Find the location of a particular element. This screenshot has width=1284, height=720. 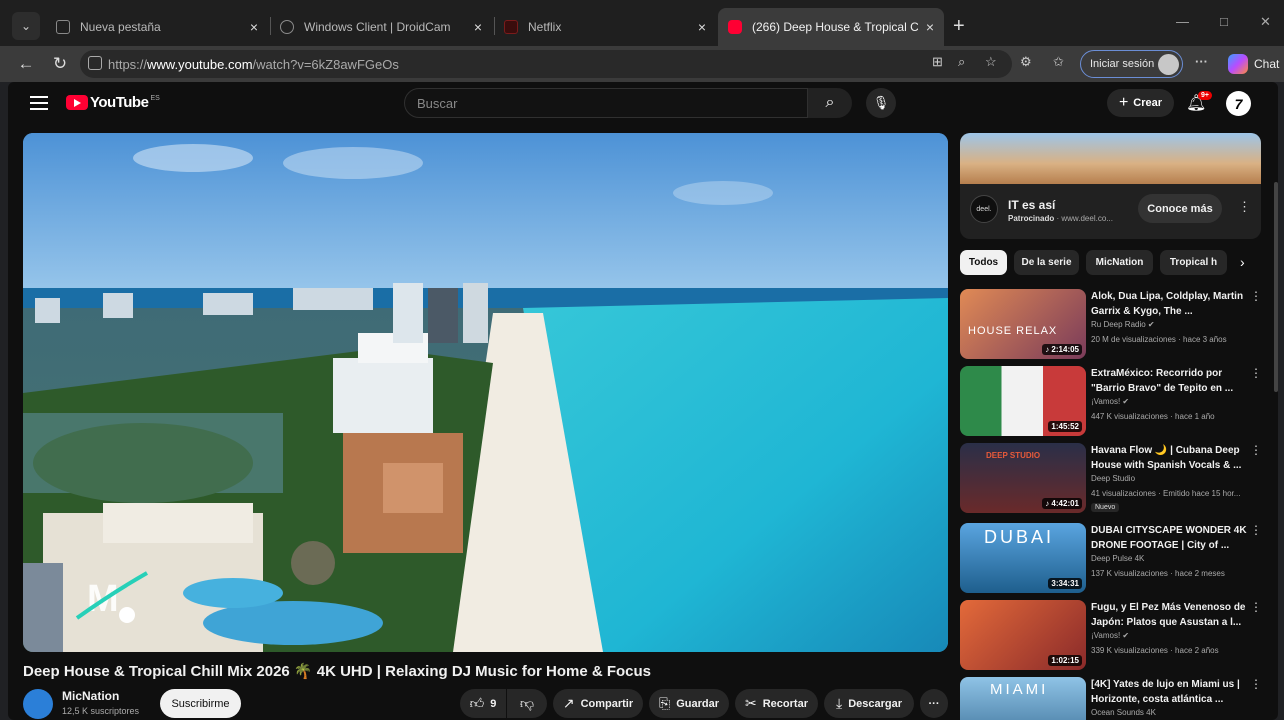

back-button: ← is located at coordinates (26, 64).